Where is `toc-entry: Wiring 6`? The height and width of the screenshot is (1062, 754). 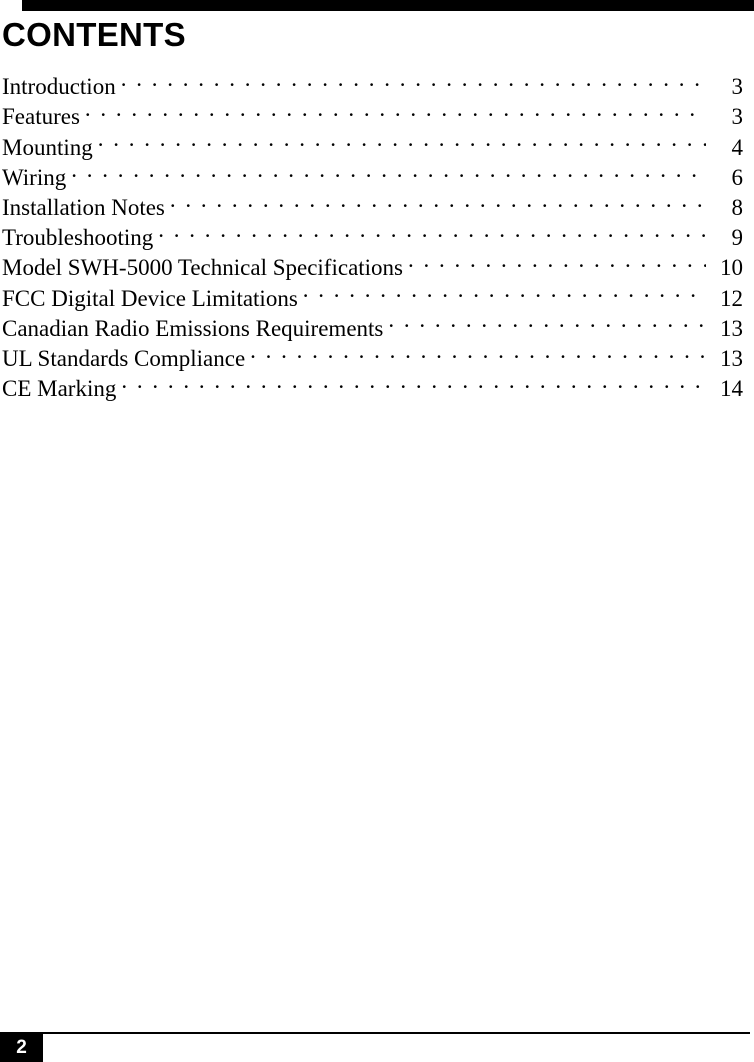 toc-entry: Wiring 6 is located at coordinates (372, 172).